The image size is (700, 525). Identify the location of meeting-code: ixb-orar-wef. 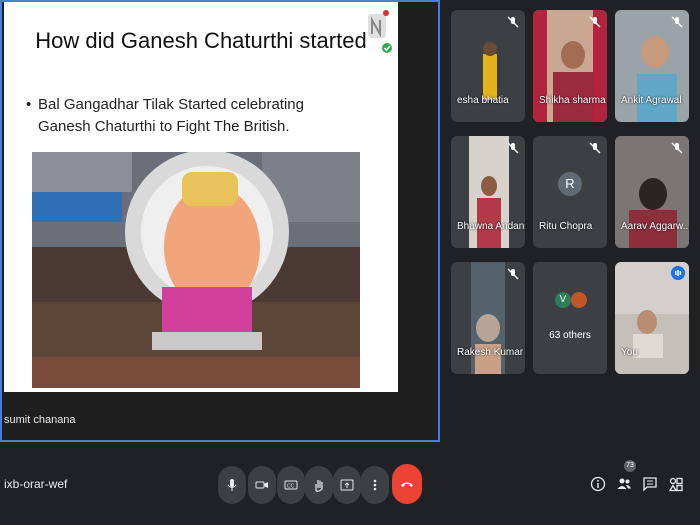
(36, 484).